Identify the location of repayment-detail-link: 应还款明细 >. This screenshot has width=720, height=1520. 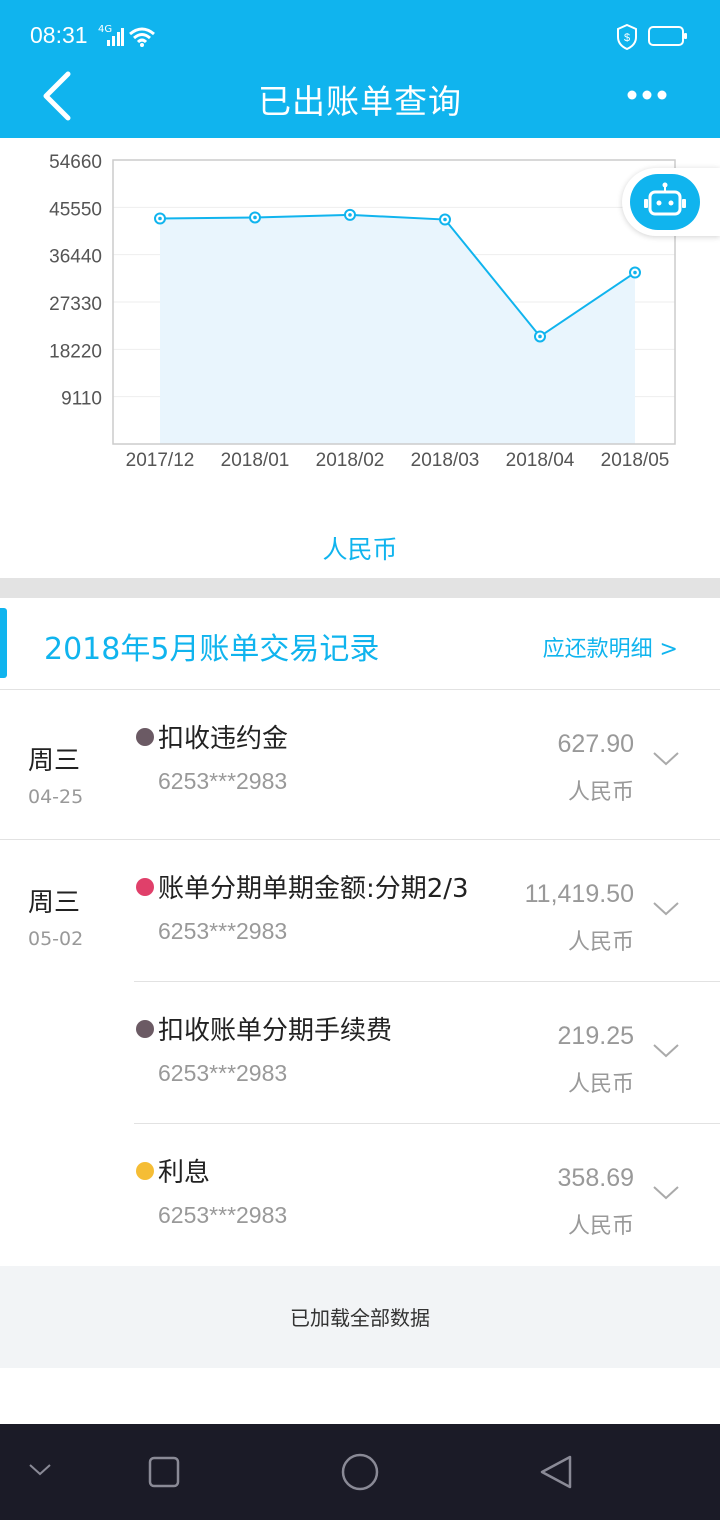
(610, 647).